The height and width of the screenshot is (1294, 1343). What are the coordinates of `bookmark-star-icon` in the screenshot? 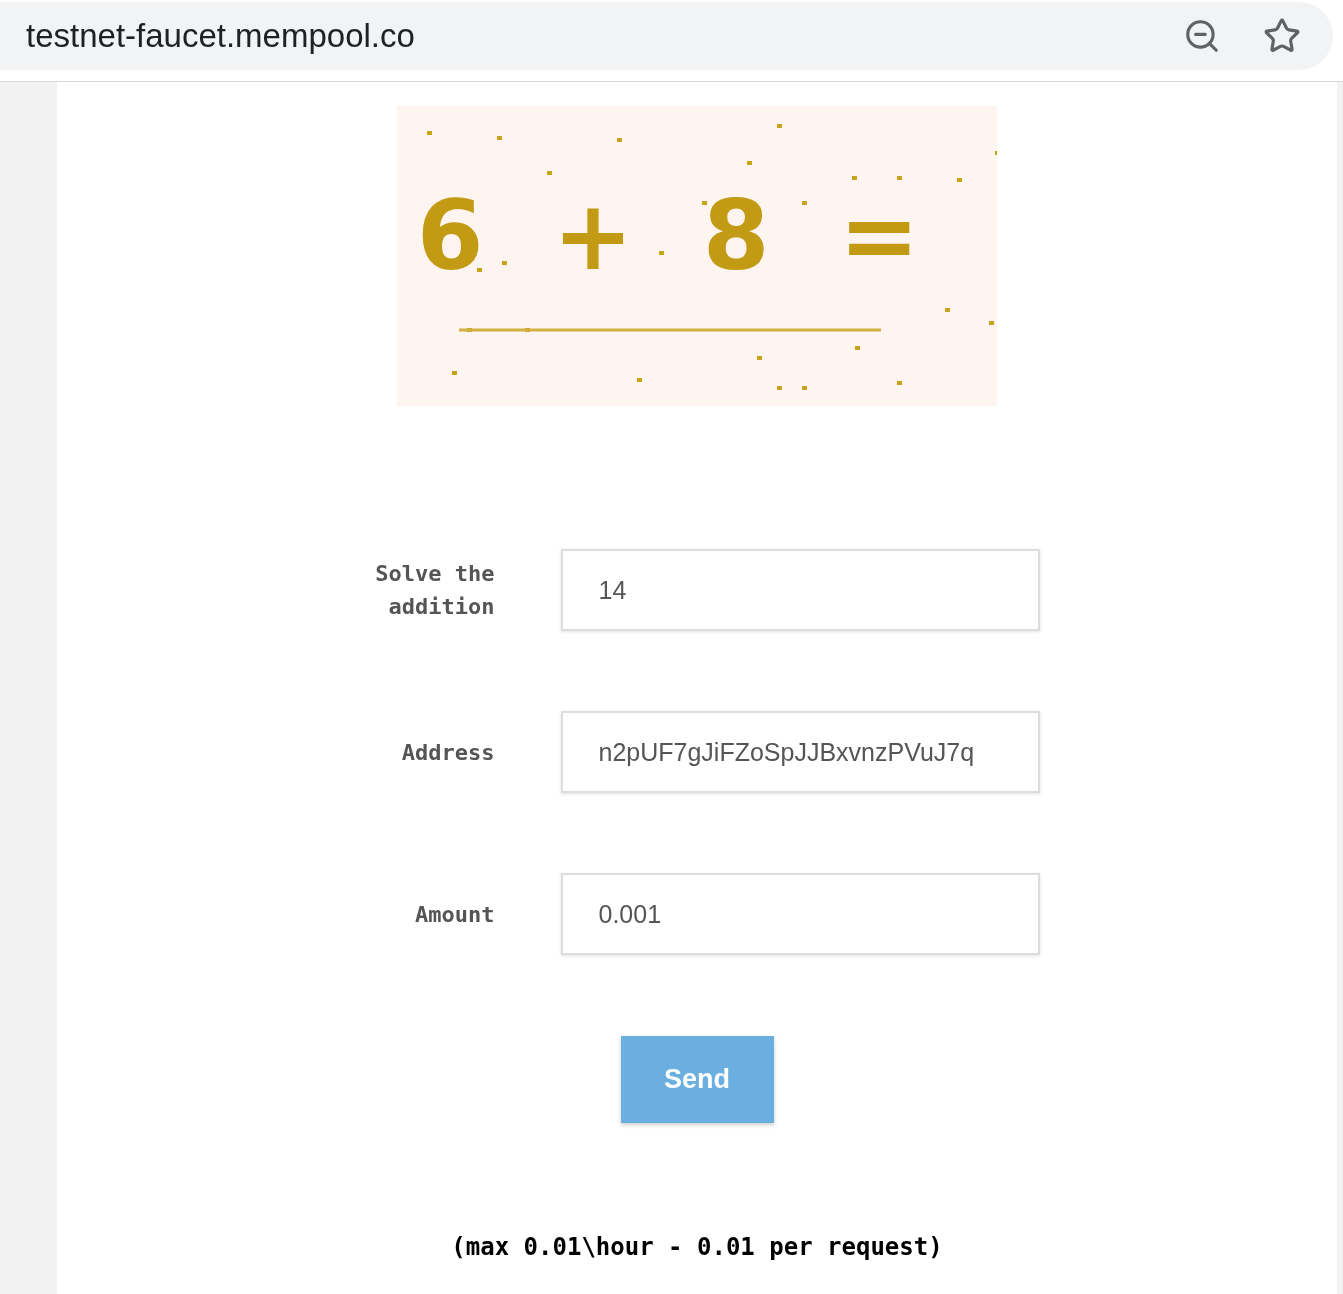 It's located at (1282, 36).